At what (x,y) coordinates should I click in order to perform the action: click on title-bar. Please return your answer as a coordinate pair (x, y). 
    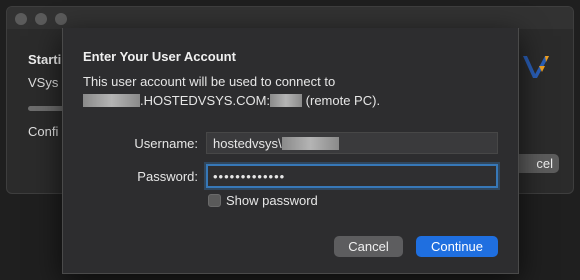
    Looking at the image, I should click on (290, 18).